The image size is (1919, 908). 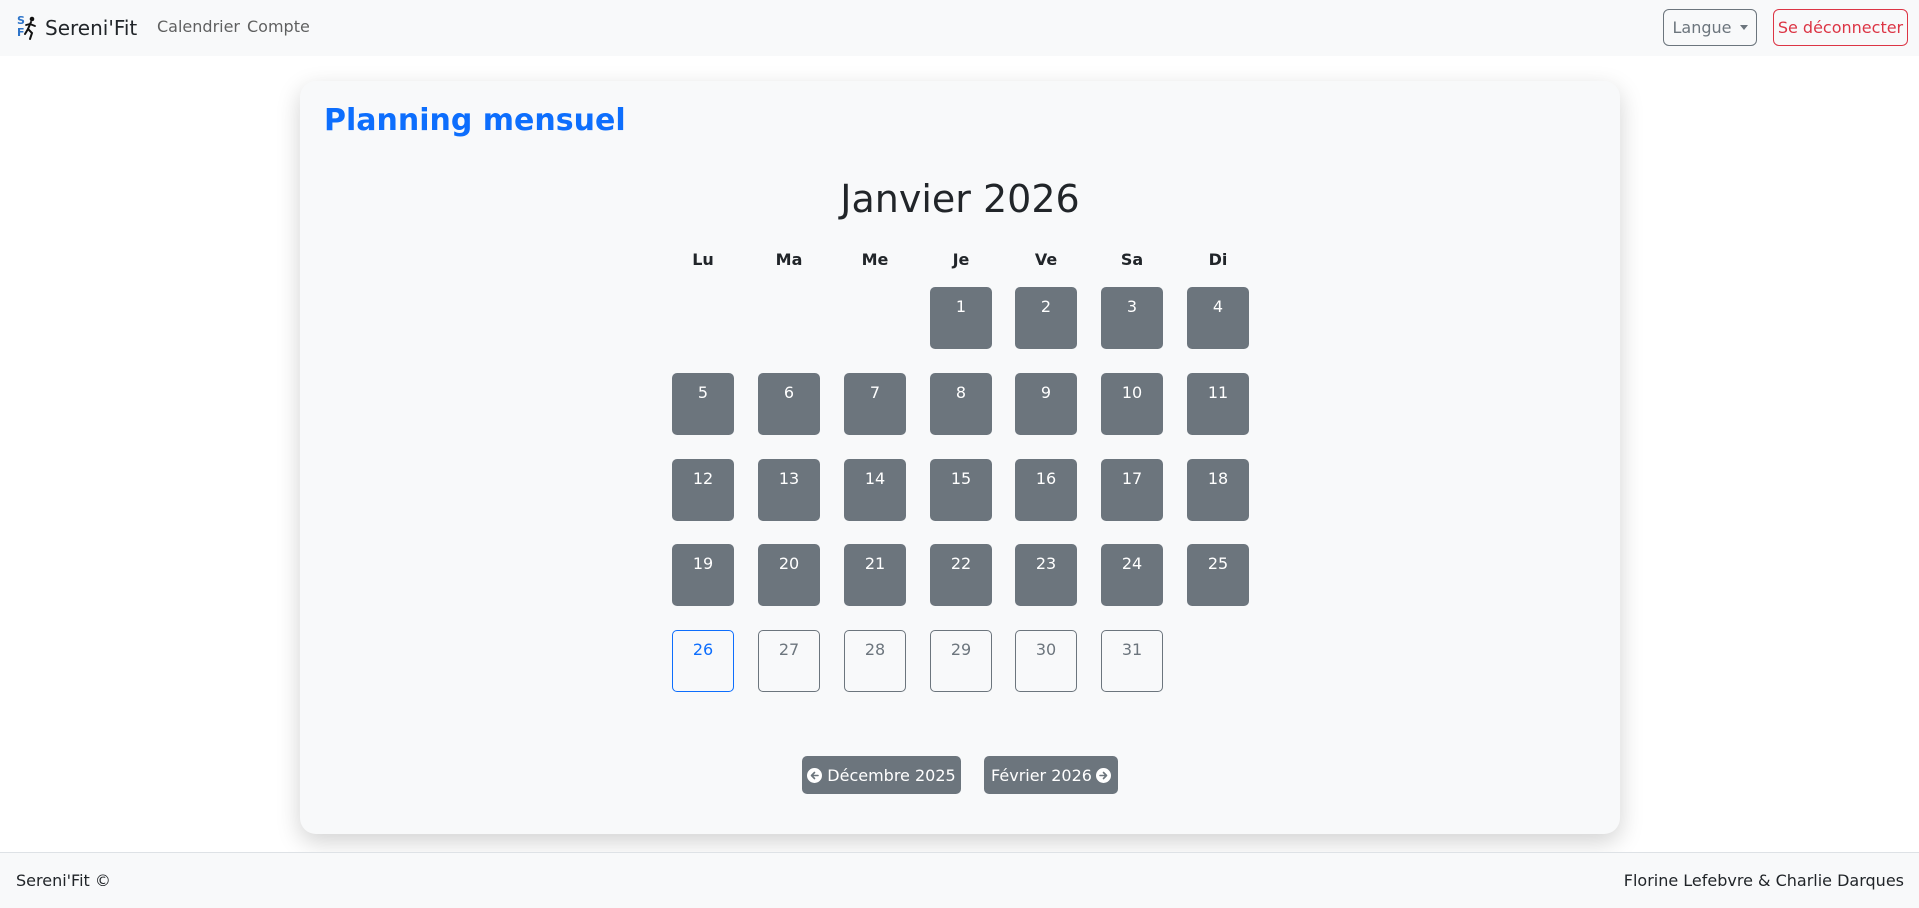 I want to click on calendar-day: 3, so click(x=1132, y=318).